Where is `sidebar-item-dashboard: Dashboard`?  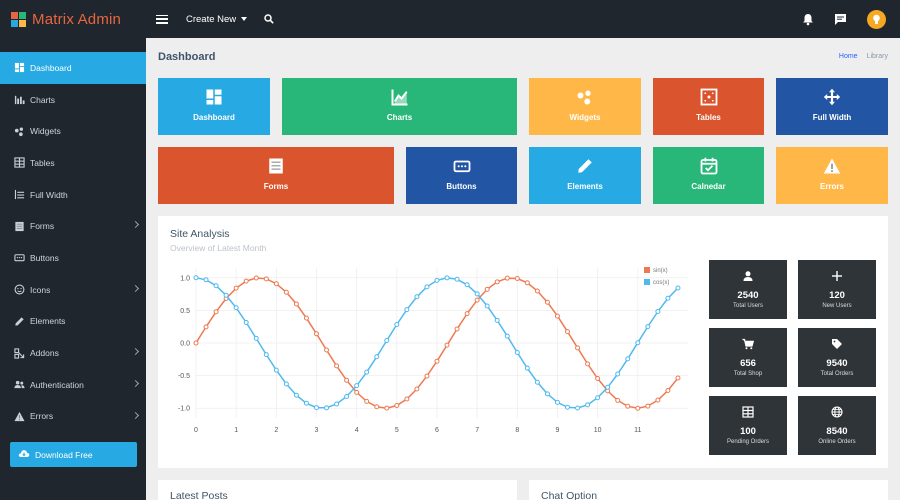 sidebar-item-dashboard: Dashboard is located at coordinates (73, 68).